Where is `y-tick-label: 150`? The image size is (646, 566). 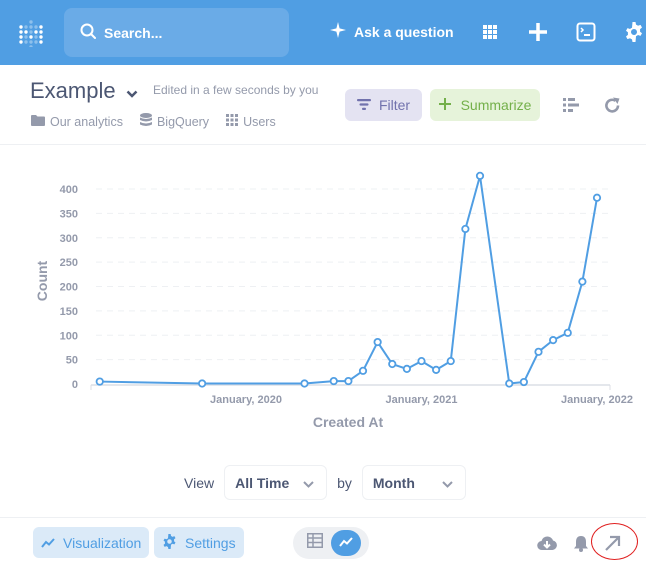
y-tick-label: 150 is located at coordinates (69, 312).